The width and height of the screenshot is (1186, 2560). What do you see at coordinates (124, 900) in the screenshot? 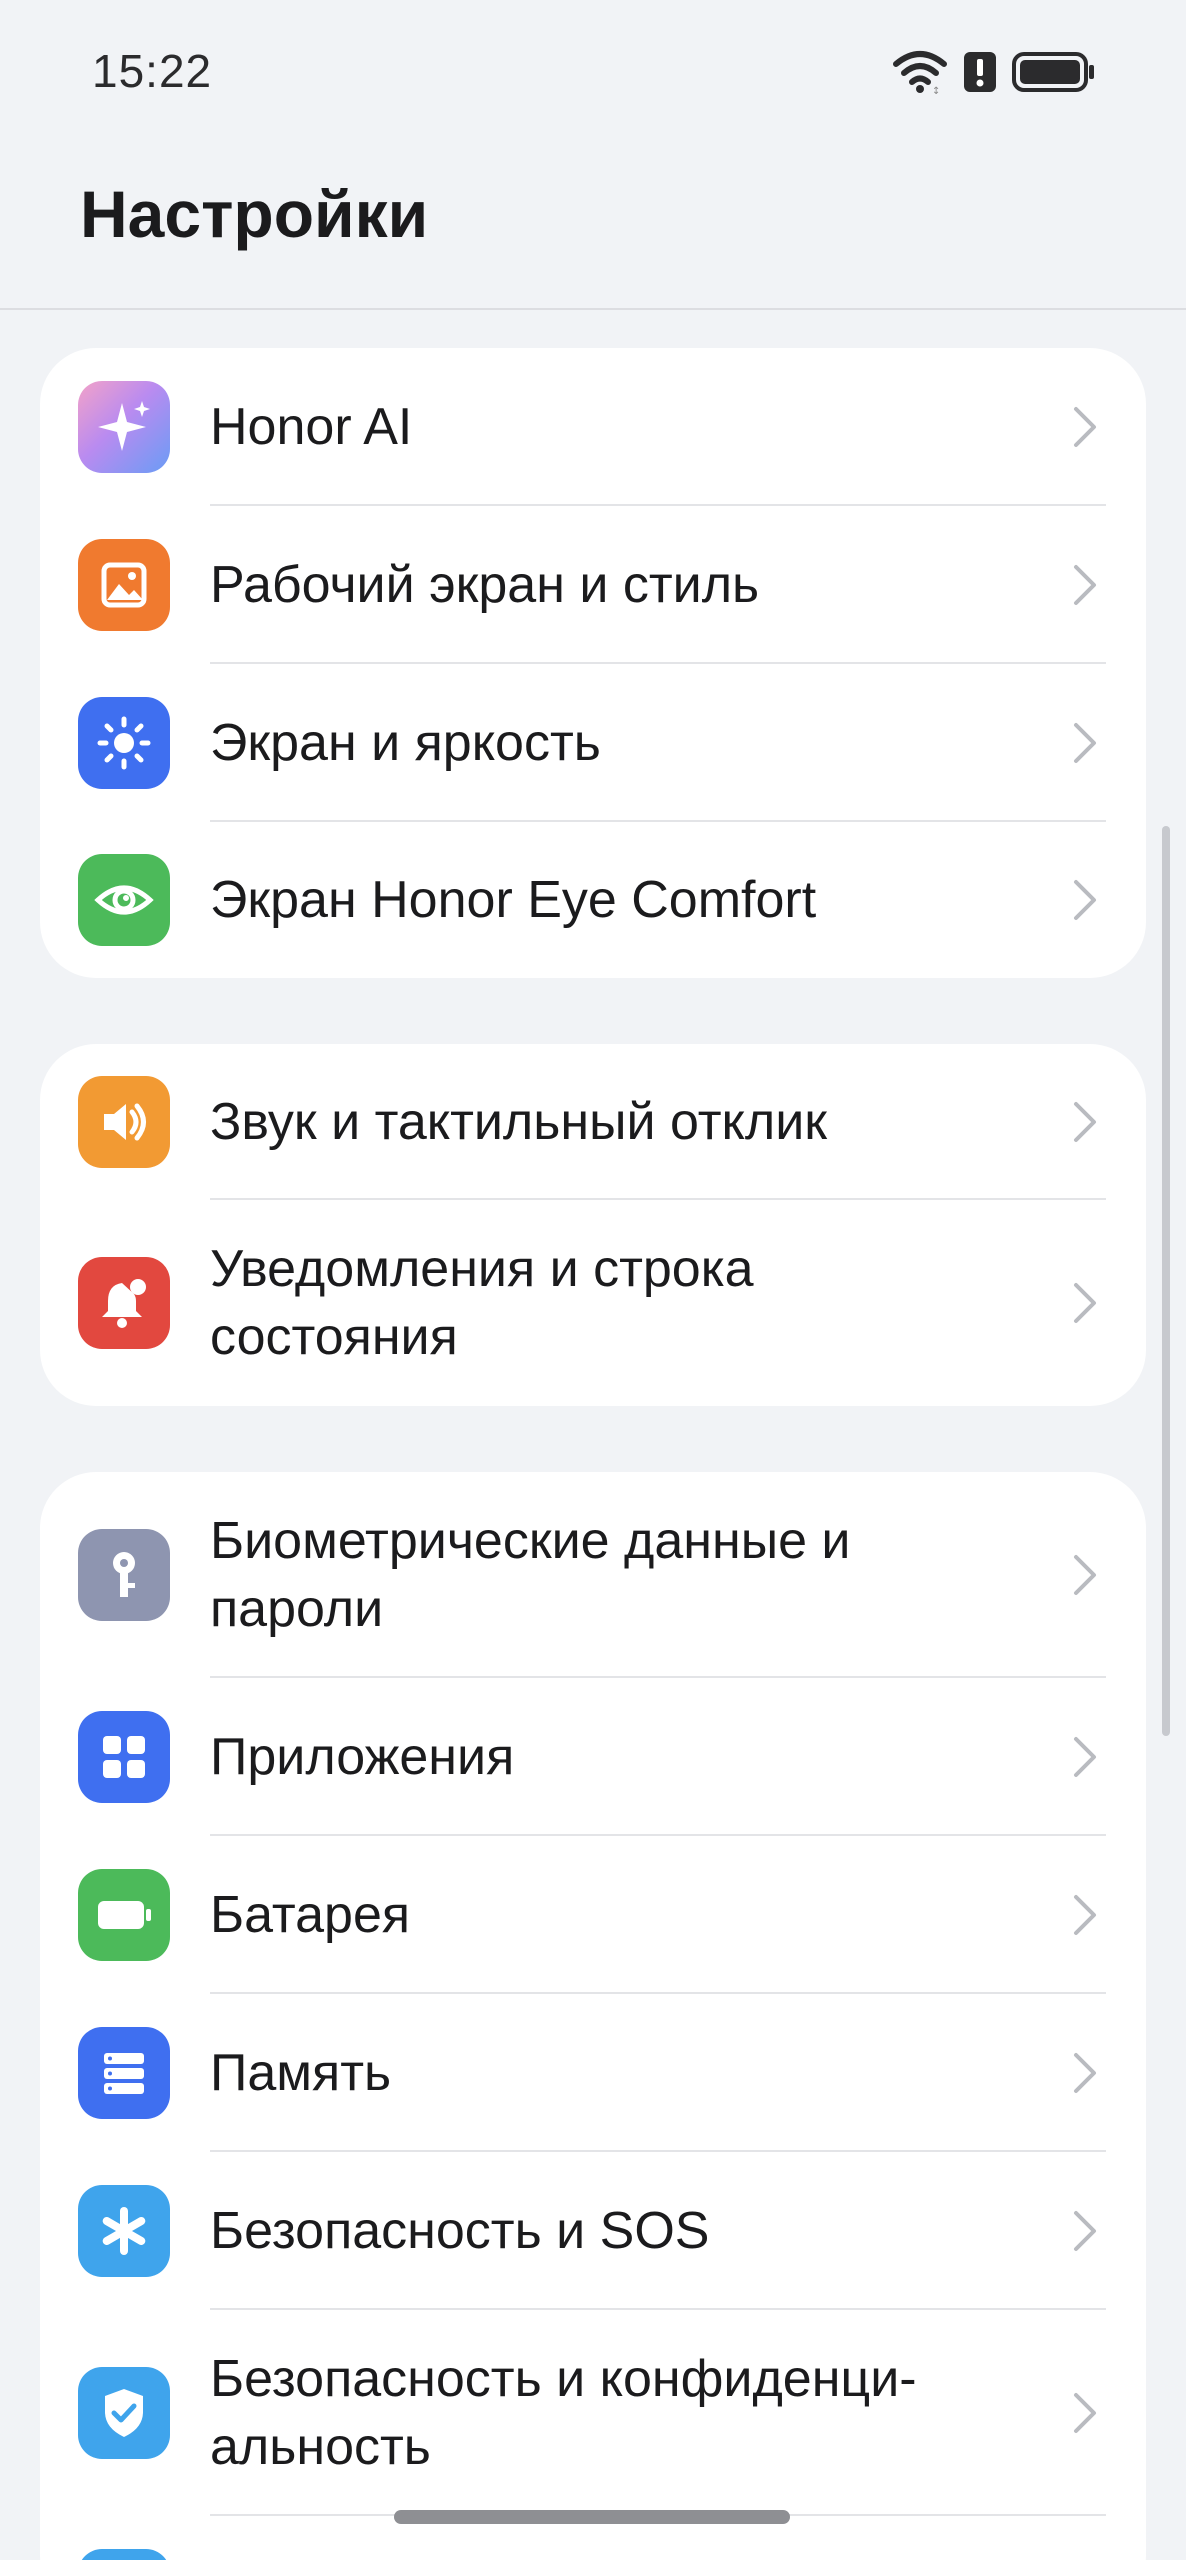
I see `eye-icon` at bounding box center [124, 900].